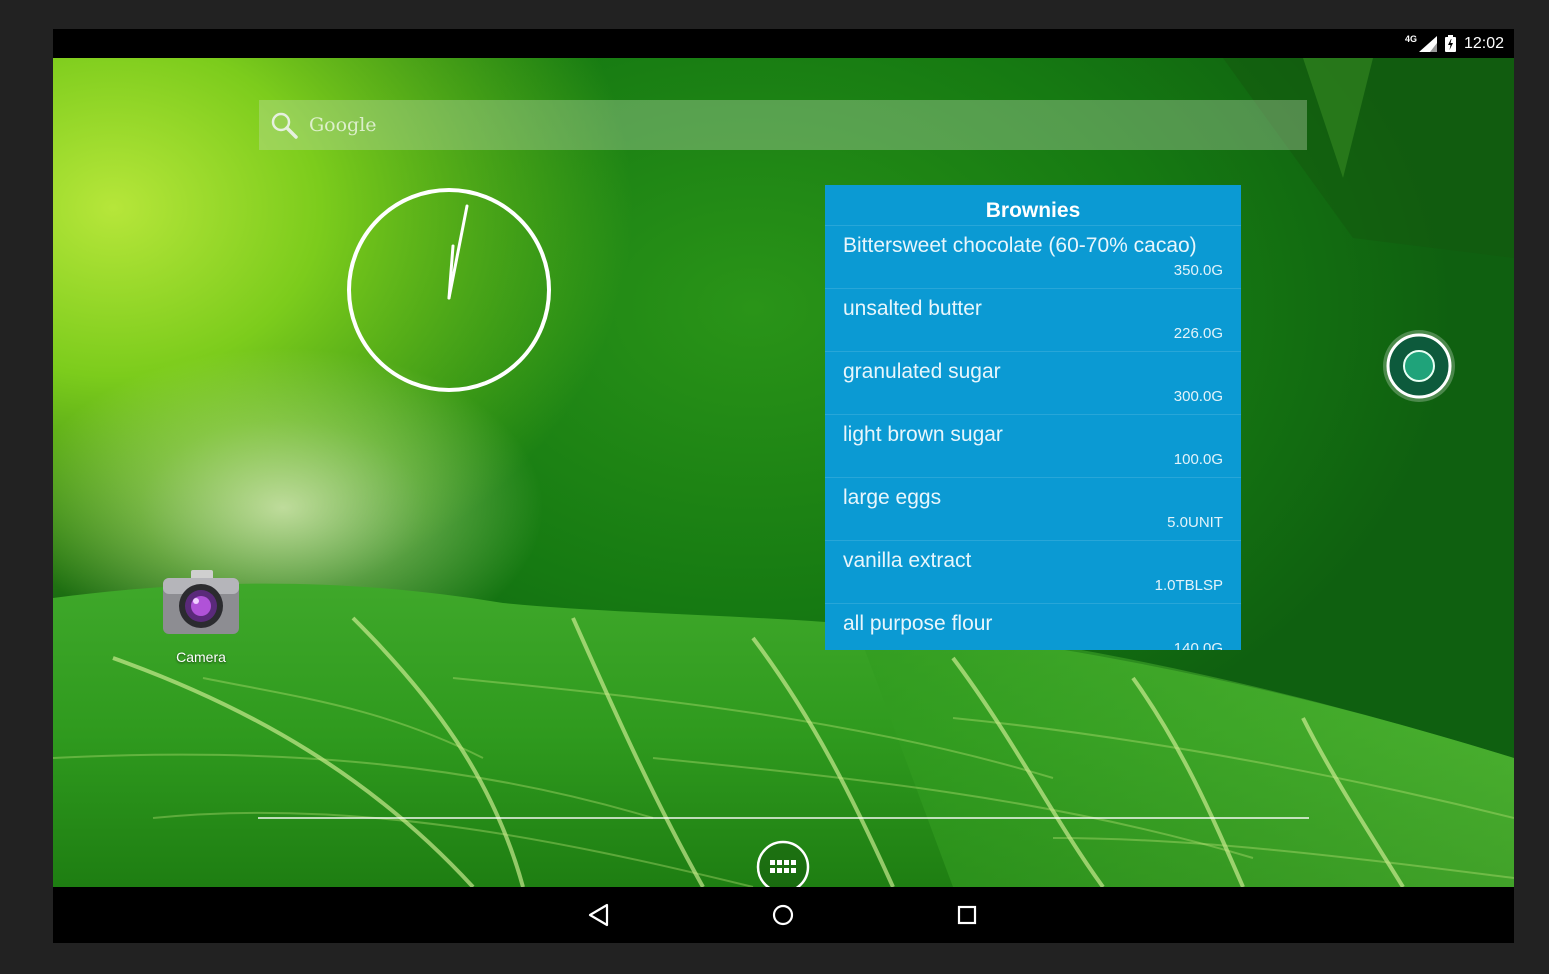 The image size is (1549, 974). I want to click on ingredient-row: granulated sugar 300.0G, so click(1033, 382).